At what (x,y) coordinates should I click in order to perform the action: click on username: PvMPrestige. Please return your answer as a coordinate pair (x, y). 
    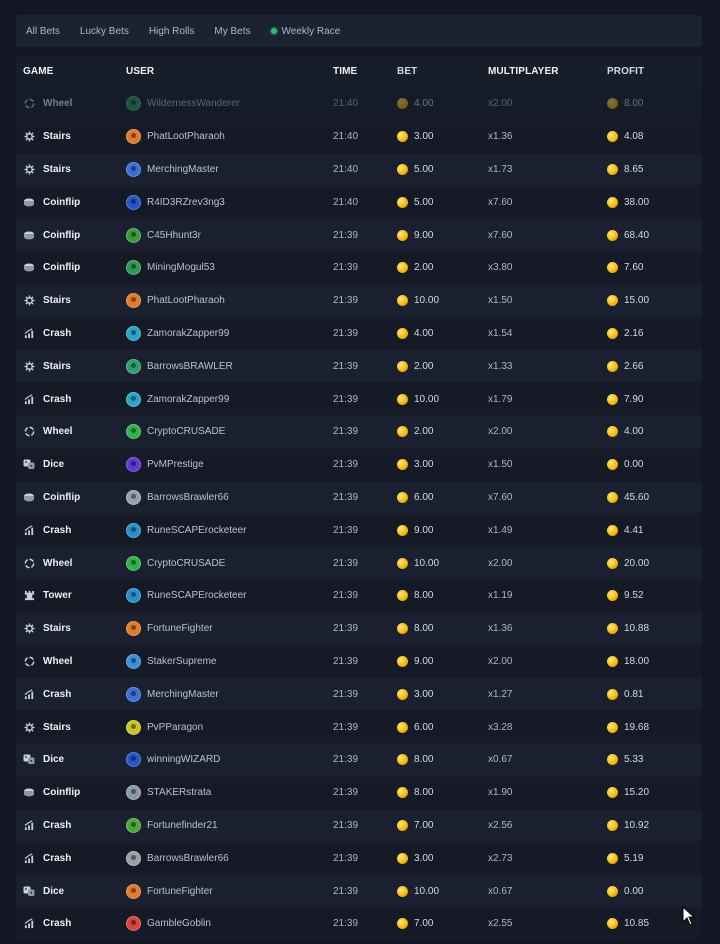
    Looking at the image, I should click on (175, 464).